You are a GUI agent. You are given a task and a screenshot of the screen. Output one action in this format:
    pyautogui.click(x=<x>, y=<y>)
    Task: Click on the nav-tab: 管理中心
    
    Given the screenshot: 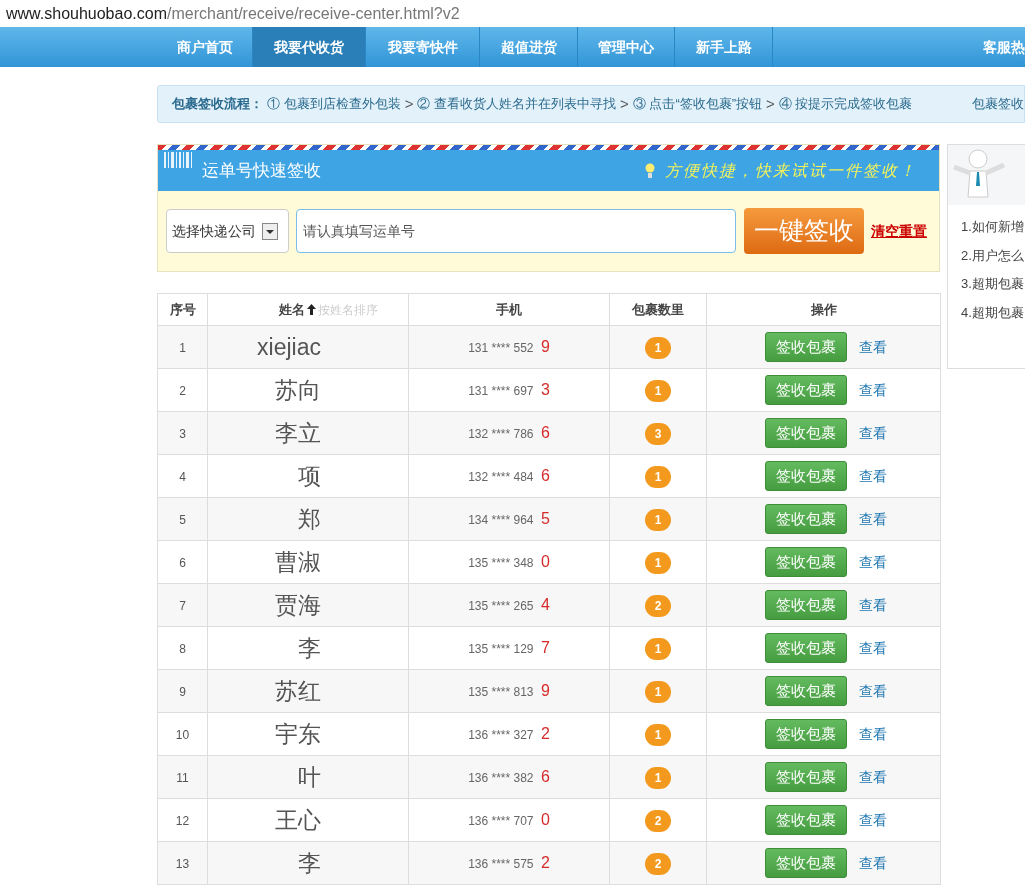 What is the action you would take?
    pyautogui.click(x=626, y=47)
    